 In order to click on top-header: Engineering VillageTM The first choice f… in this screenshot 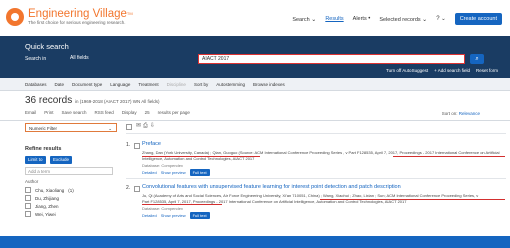, I will do `click(255, 18)`.